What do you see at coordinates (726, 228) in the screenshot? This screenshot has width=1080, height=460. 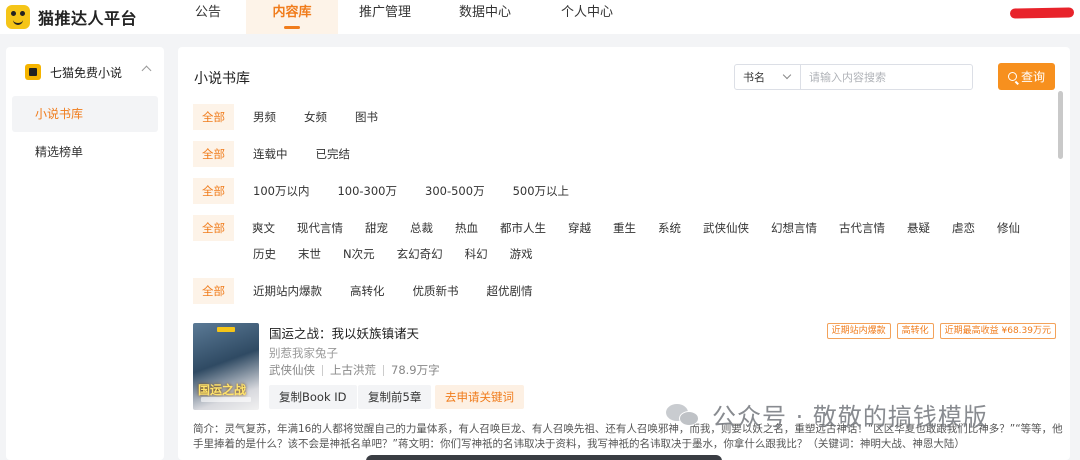 I see `filter-chip-genre: 武侠仙侠` at bounding box center [726, 228].